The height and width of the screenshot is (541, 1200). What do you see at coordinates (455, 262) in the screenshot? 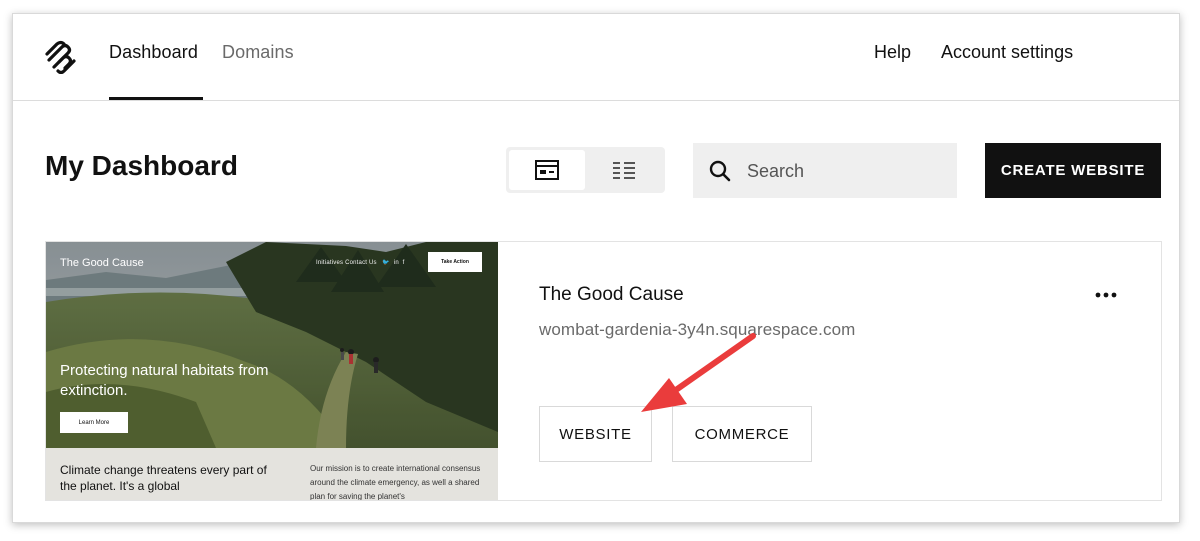
I see `preview-take-action: Take Action` at bounding box center [455, 262].